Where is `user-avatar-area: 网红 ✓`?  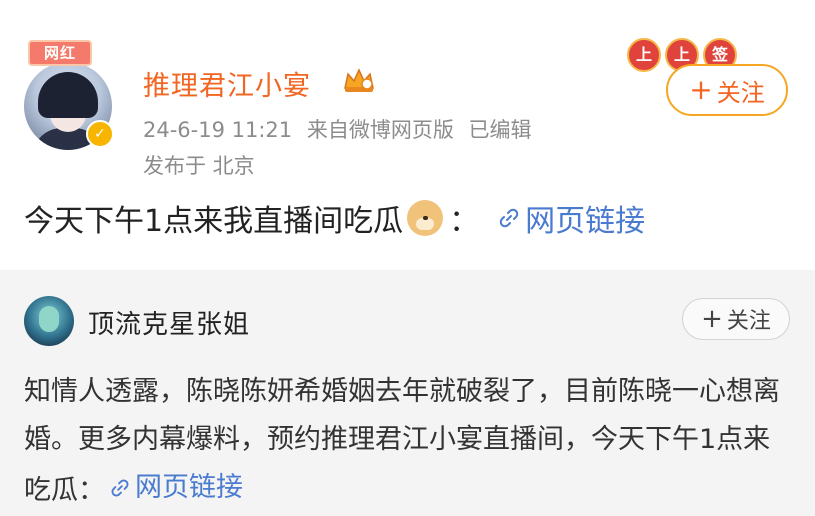
user-avatar-area: 网红 ✓ is located at coordinates (70, 95).